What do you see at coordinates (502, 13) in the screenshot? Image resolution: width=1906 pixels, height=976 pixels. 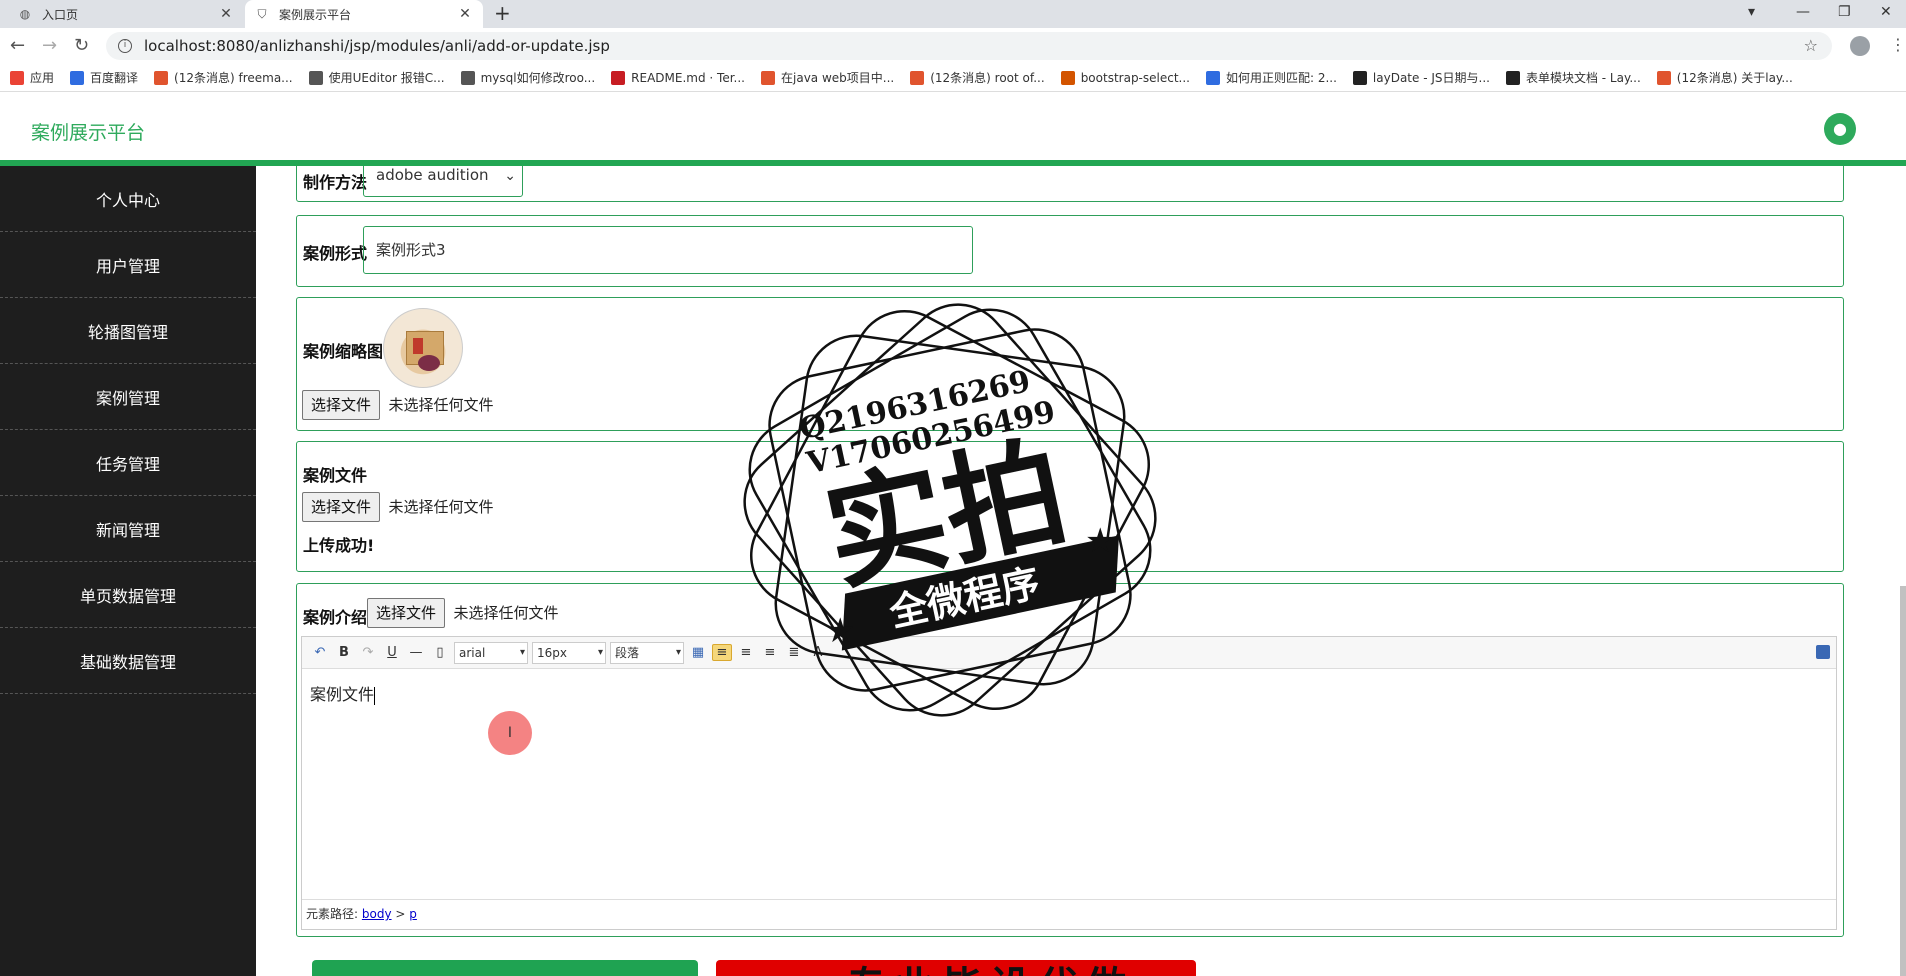 I see `new-tab-button: +` at bounding box center [502, 13].